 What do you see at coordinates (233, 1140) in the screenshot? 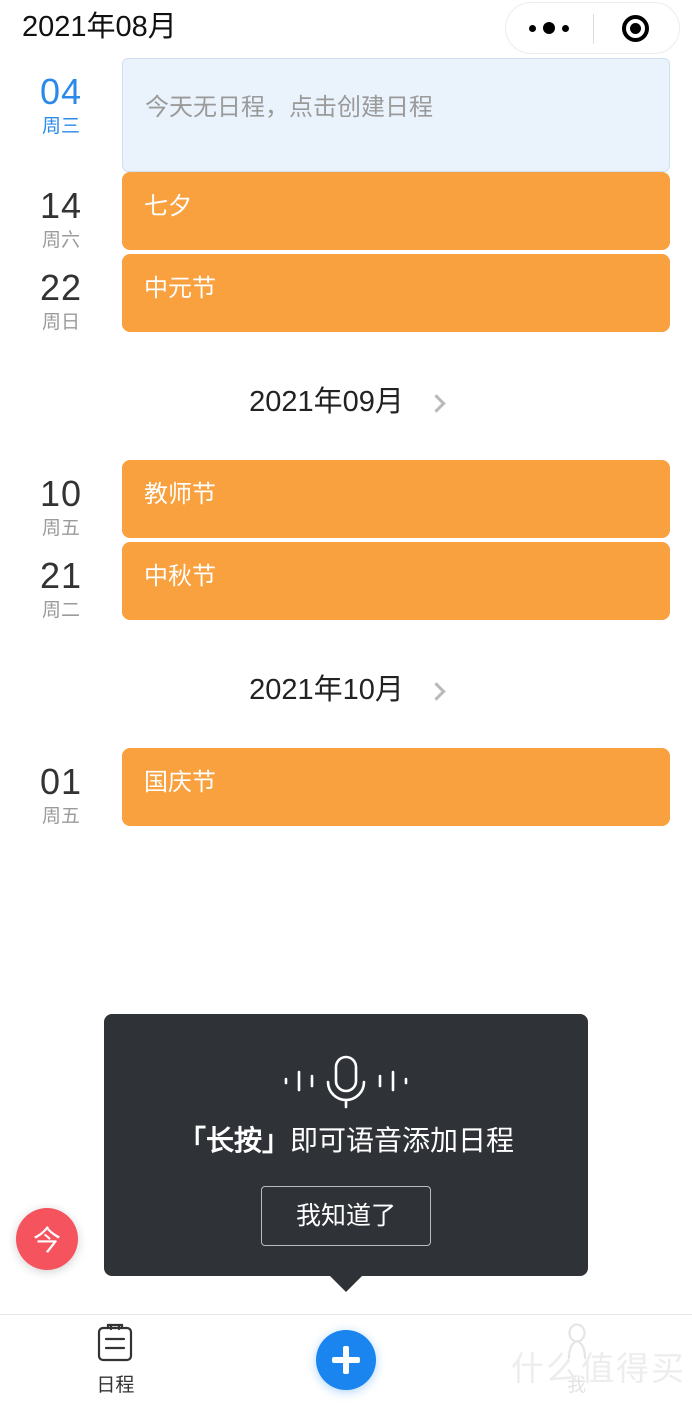
I see `tooltip-title-strong: 「长按」` at bounding box center [233, 1140].